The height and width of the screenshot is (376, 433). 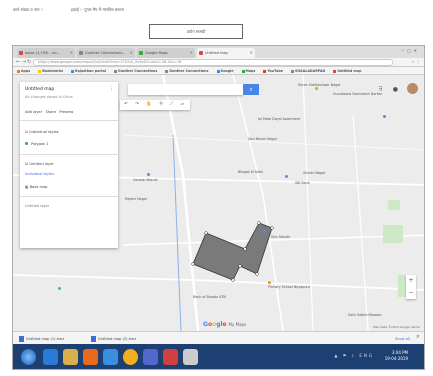 What do you see at coordinates (308, 71) in the screenshot?
I see `bookmark-item: SHAALADARPAN` at bounding box center [308, 71].